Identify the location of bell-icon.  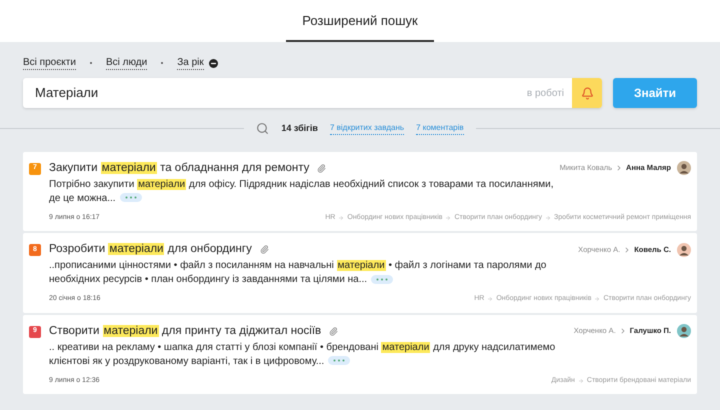
(587, 93).